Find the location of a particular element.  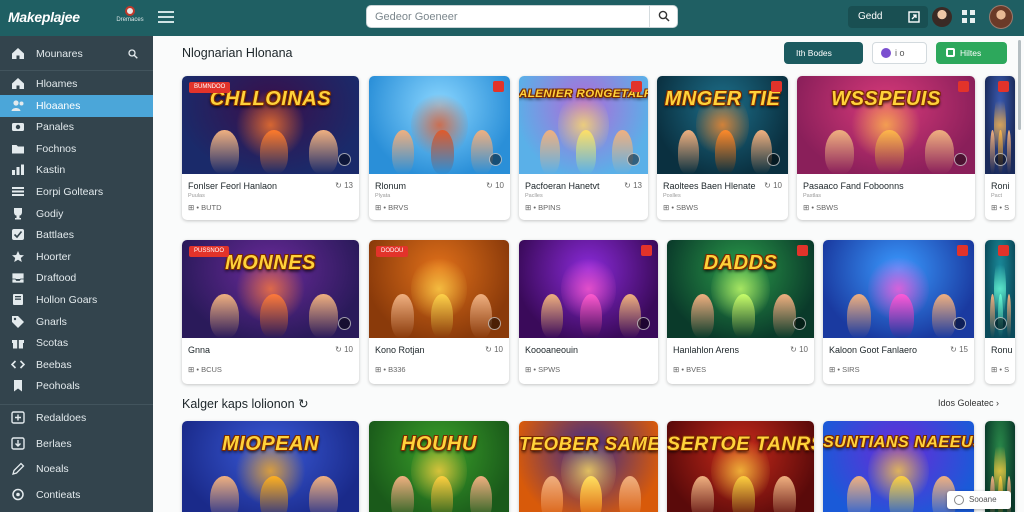

game-title: Roni is located at coordinates (1000, 186).